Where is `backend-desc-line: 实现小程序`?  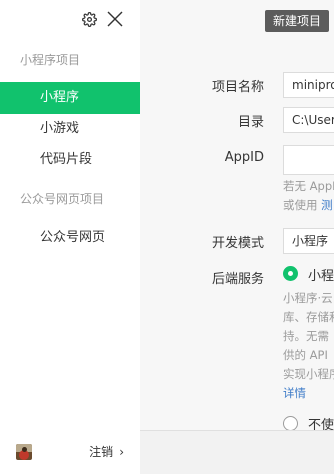
backend-desc-line: 实现小程序 is located at coordinates (308, 374).